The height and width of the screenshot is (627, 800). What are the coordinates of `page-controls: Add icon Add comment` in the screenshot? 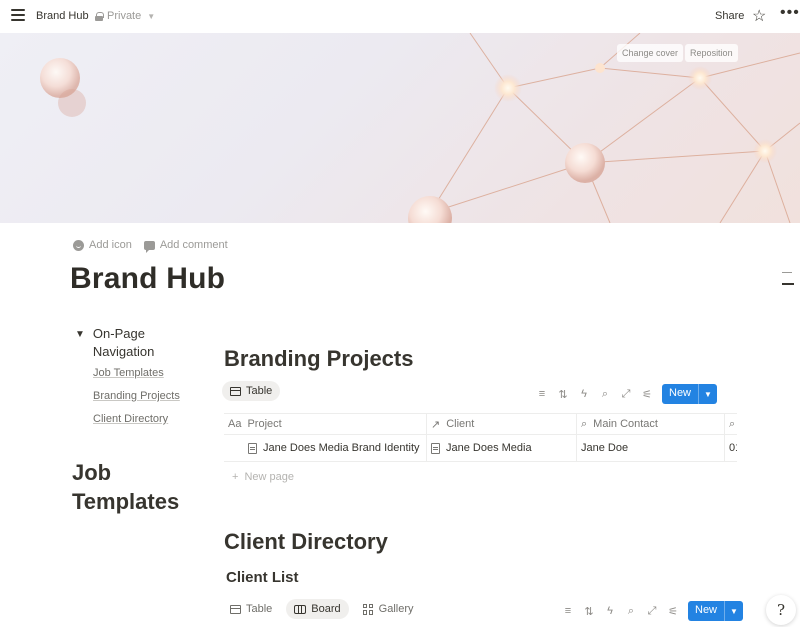 It's located at (150, 246).